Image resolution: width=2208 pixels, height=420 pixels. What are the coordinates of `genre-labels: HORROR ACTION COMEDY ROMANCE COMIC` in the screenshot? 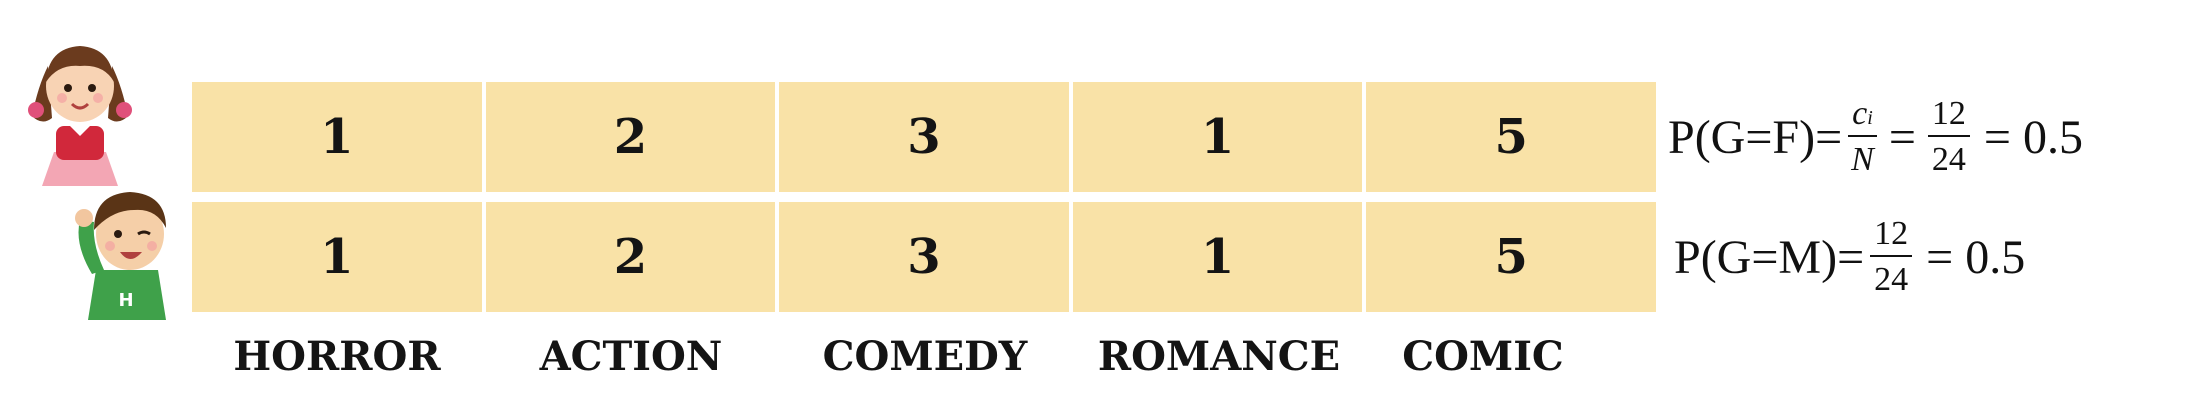 It's located at (924, 356).